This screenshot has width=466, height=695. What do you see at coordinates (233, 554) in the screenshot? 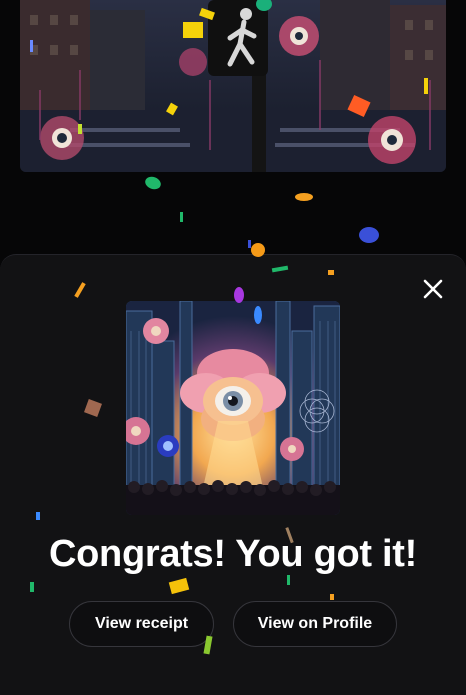
I see `success-headline: Congrats! You got it!` at bounding box center [233, 554].